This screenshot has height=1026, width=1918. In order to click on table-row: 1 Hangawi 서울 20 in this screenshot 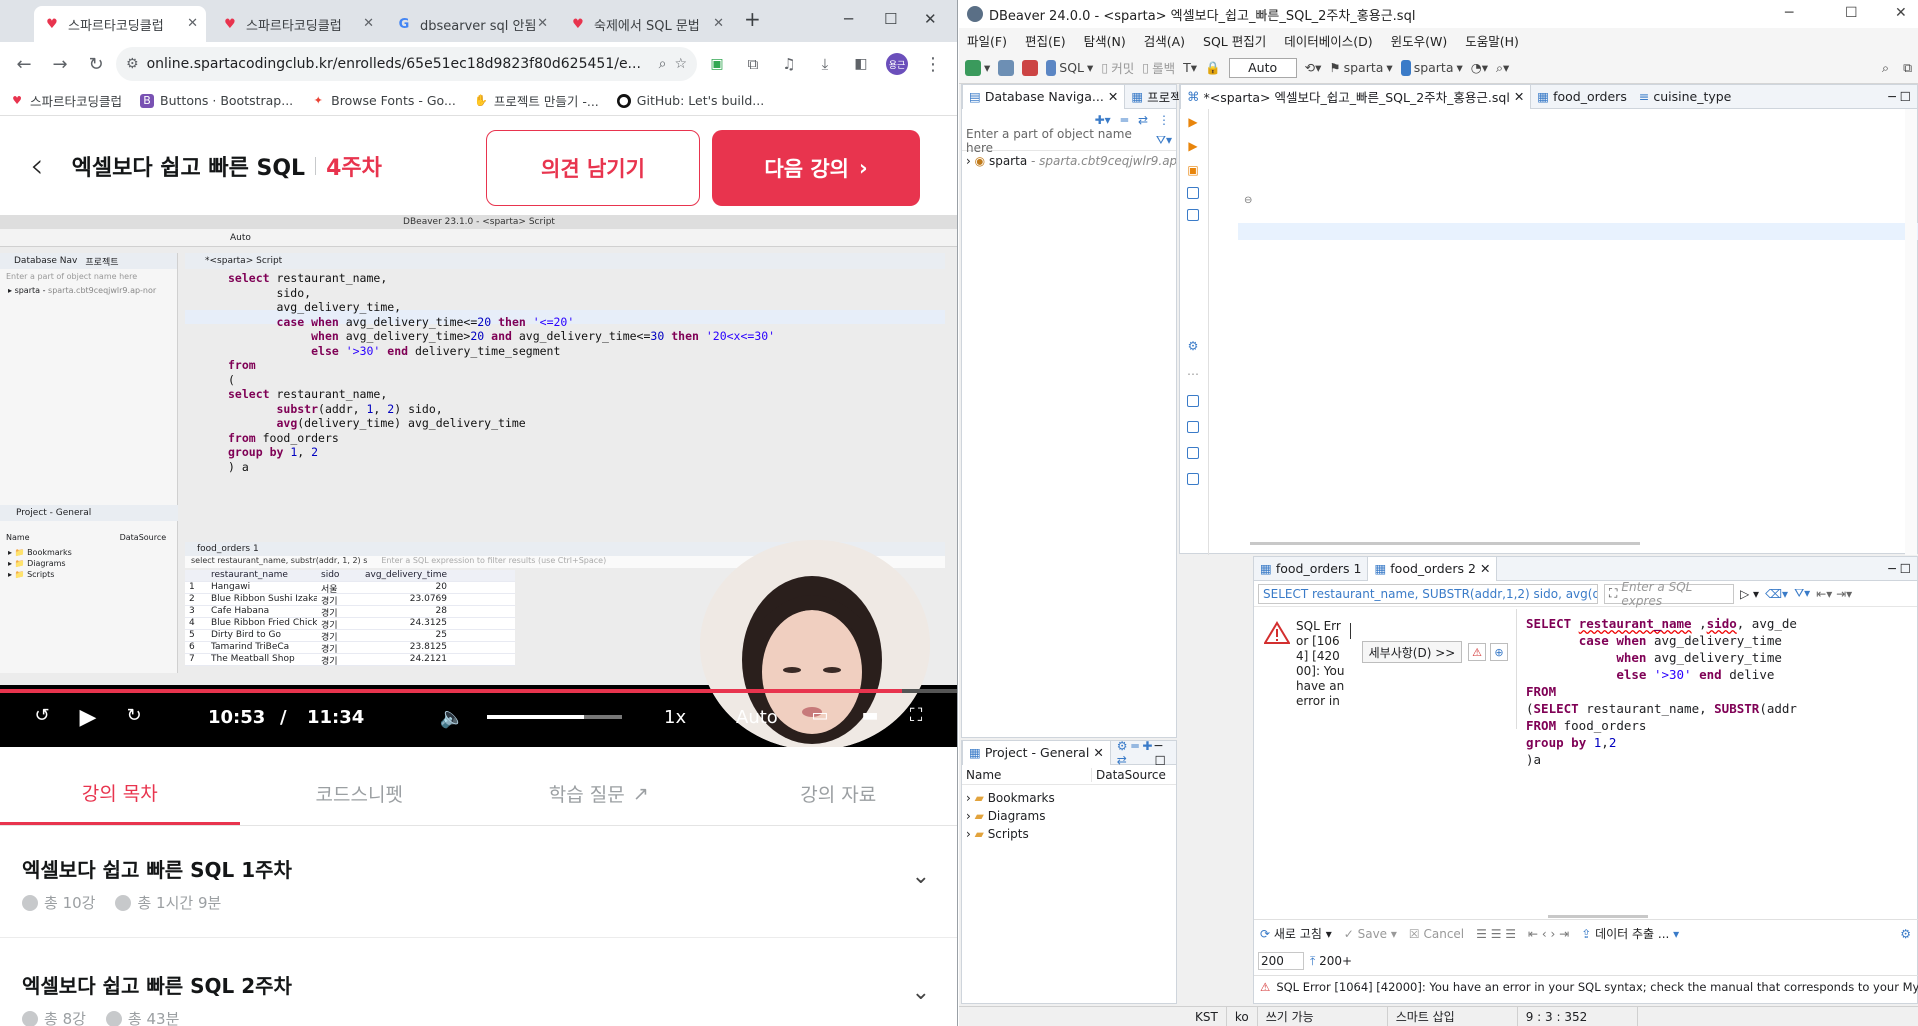, I will do `click(350, 588)`.